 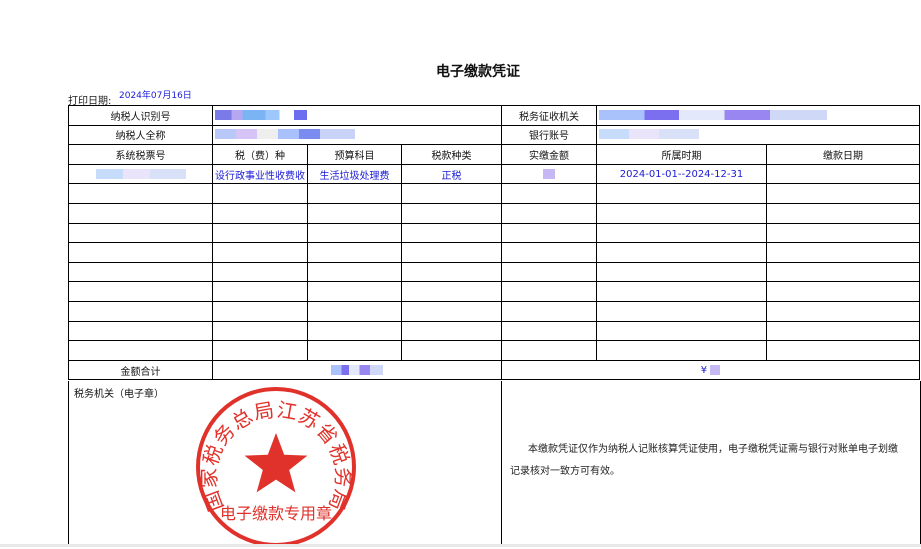 What do you see at coordinates (758, 135) in the screenshot?
I see `bank-account-value` at bounding box center [758, 135].